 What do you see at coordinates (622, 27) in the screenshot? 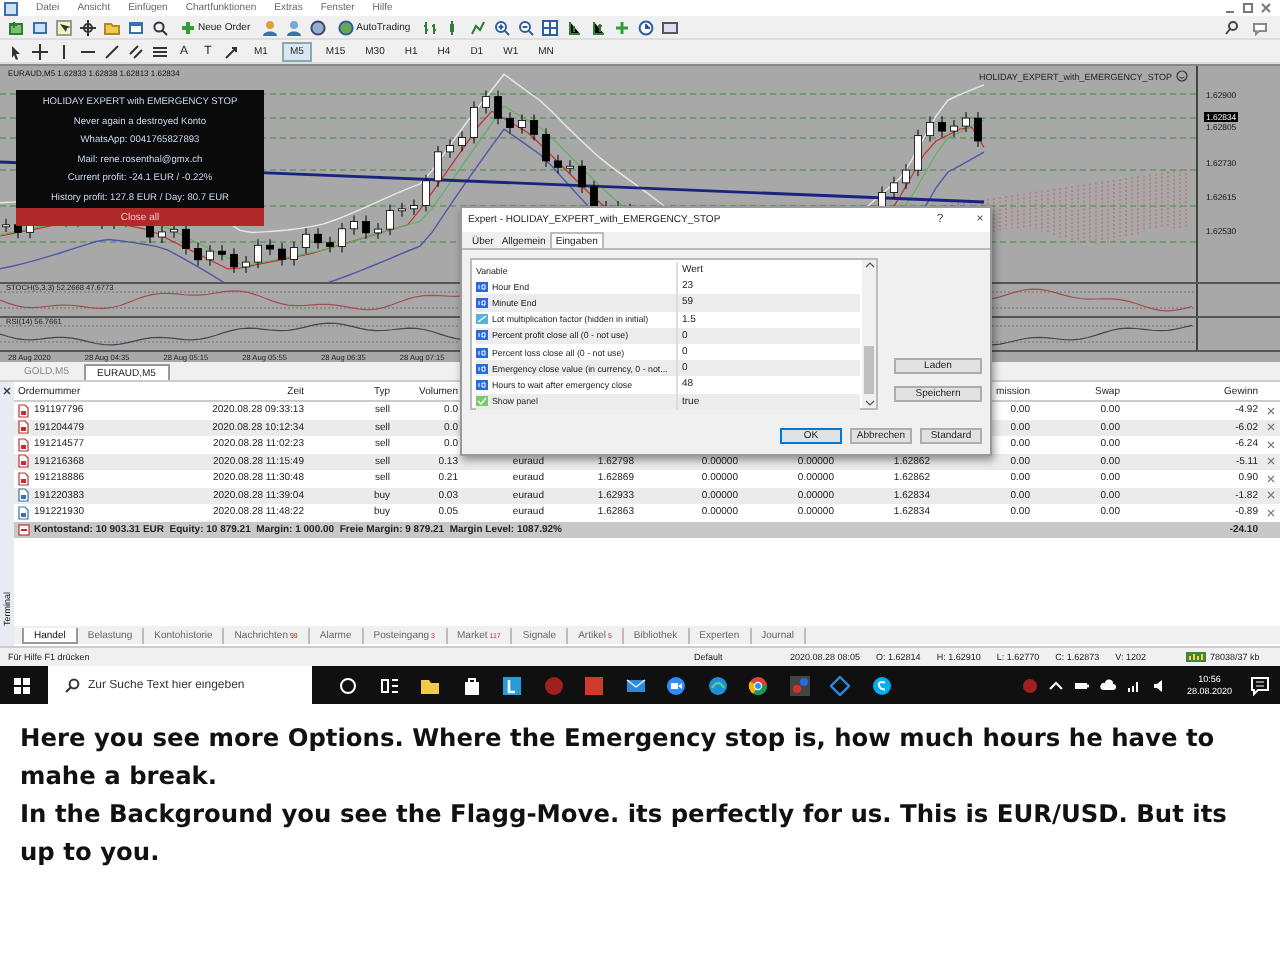
I see `indicator-icon` at bounding box center [622, 27].